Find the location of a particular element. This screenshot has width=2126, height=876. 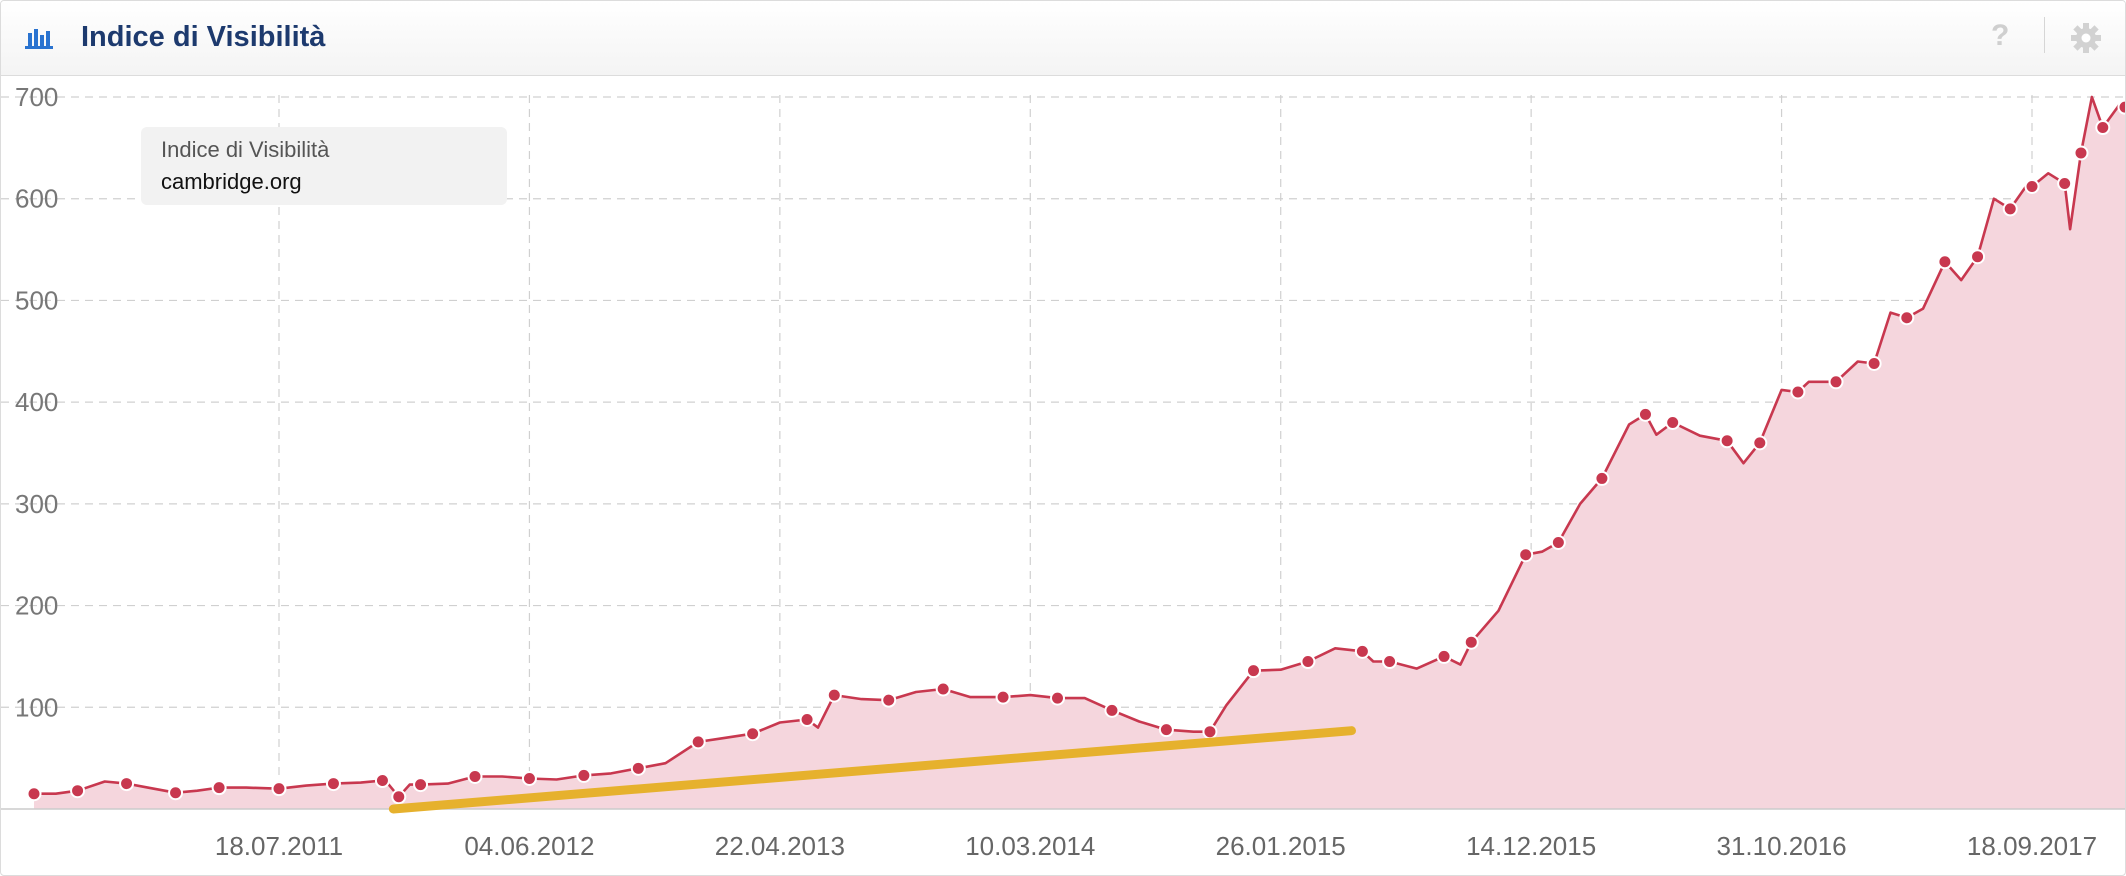

y-tick-label: 300 is located at coordinates (36, 504).